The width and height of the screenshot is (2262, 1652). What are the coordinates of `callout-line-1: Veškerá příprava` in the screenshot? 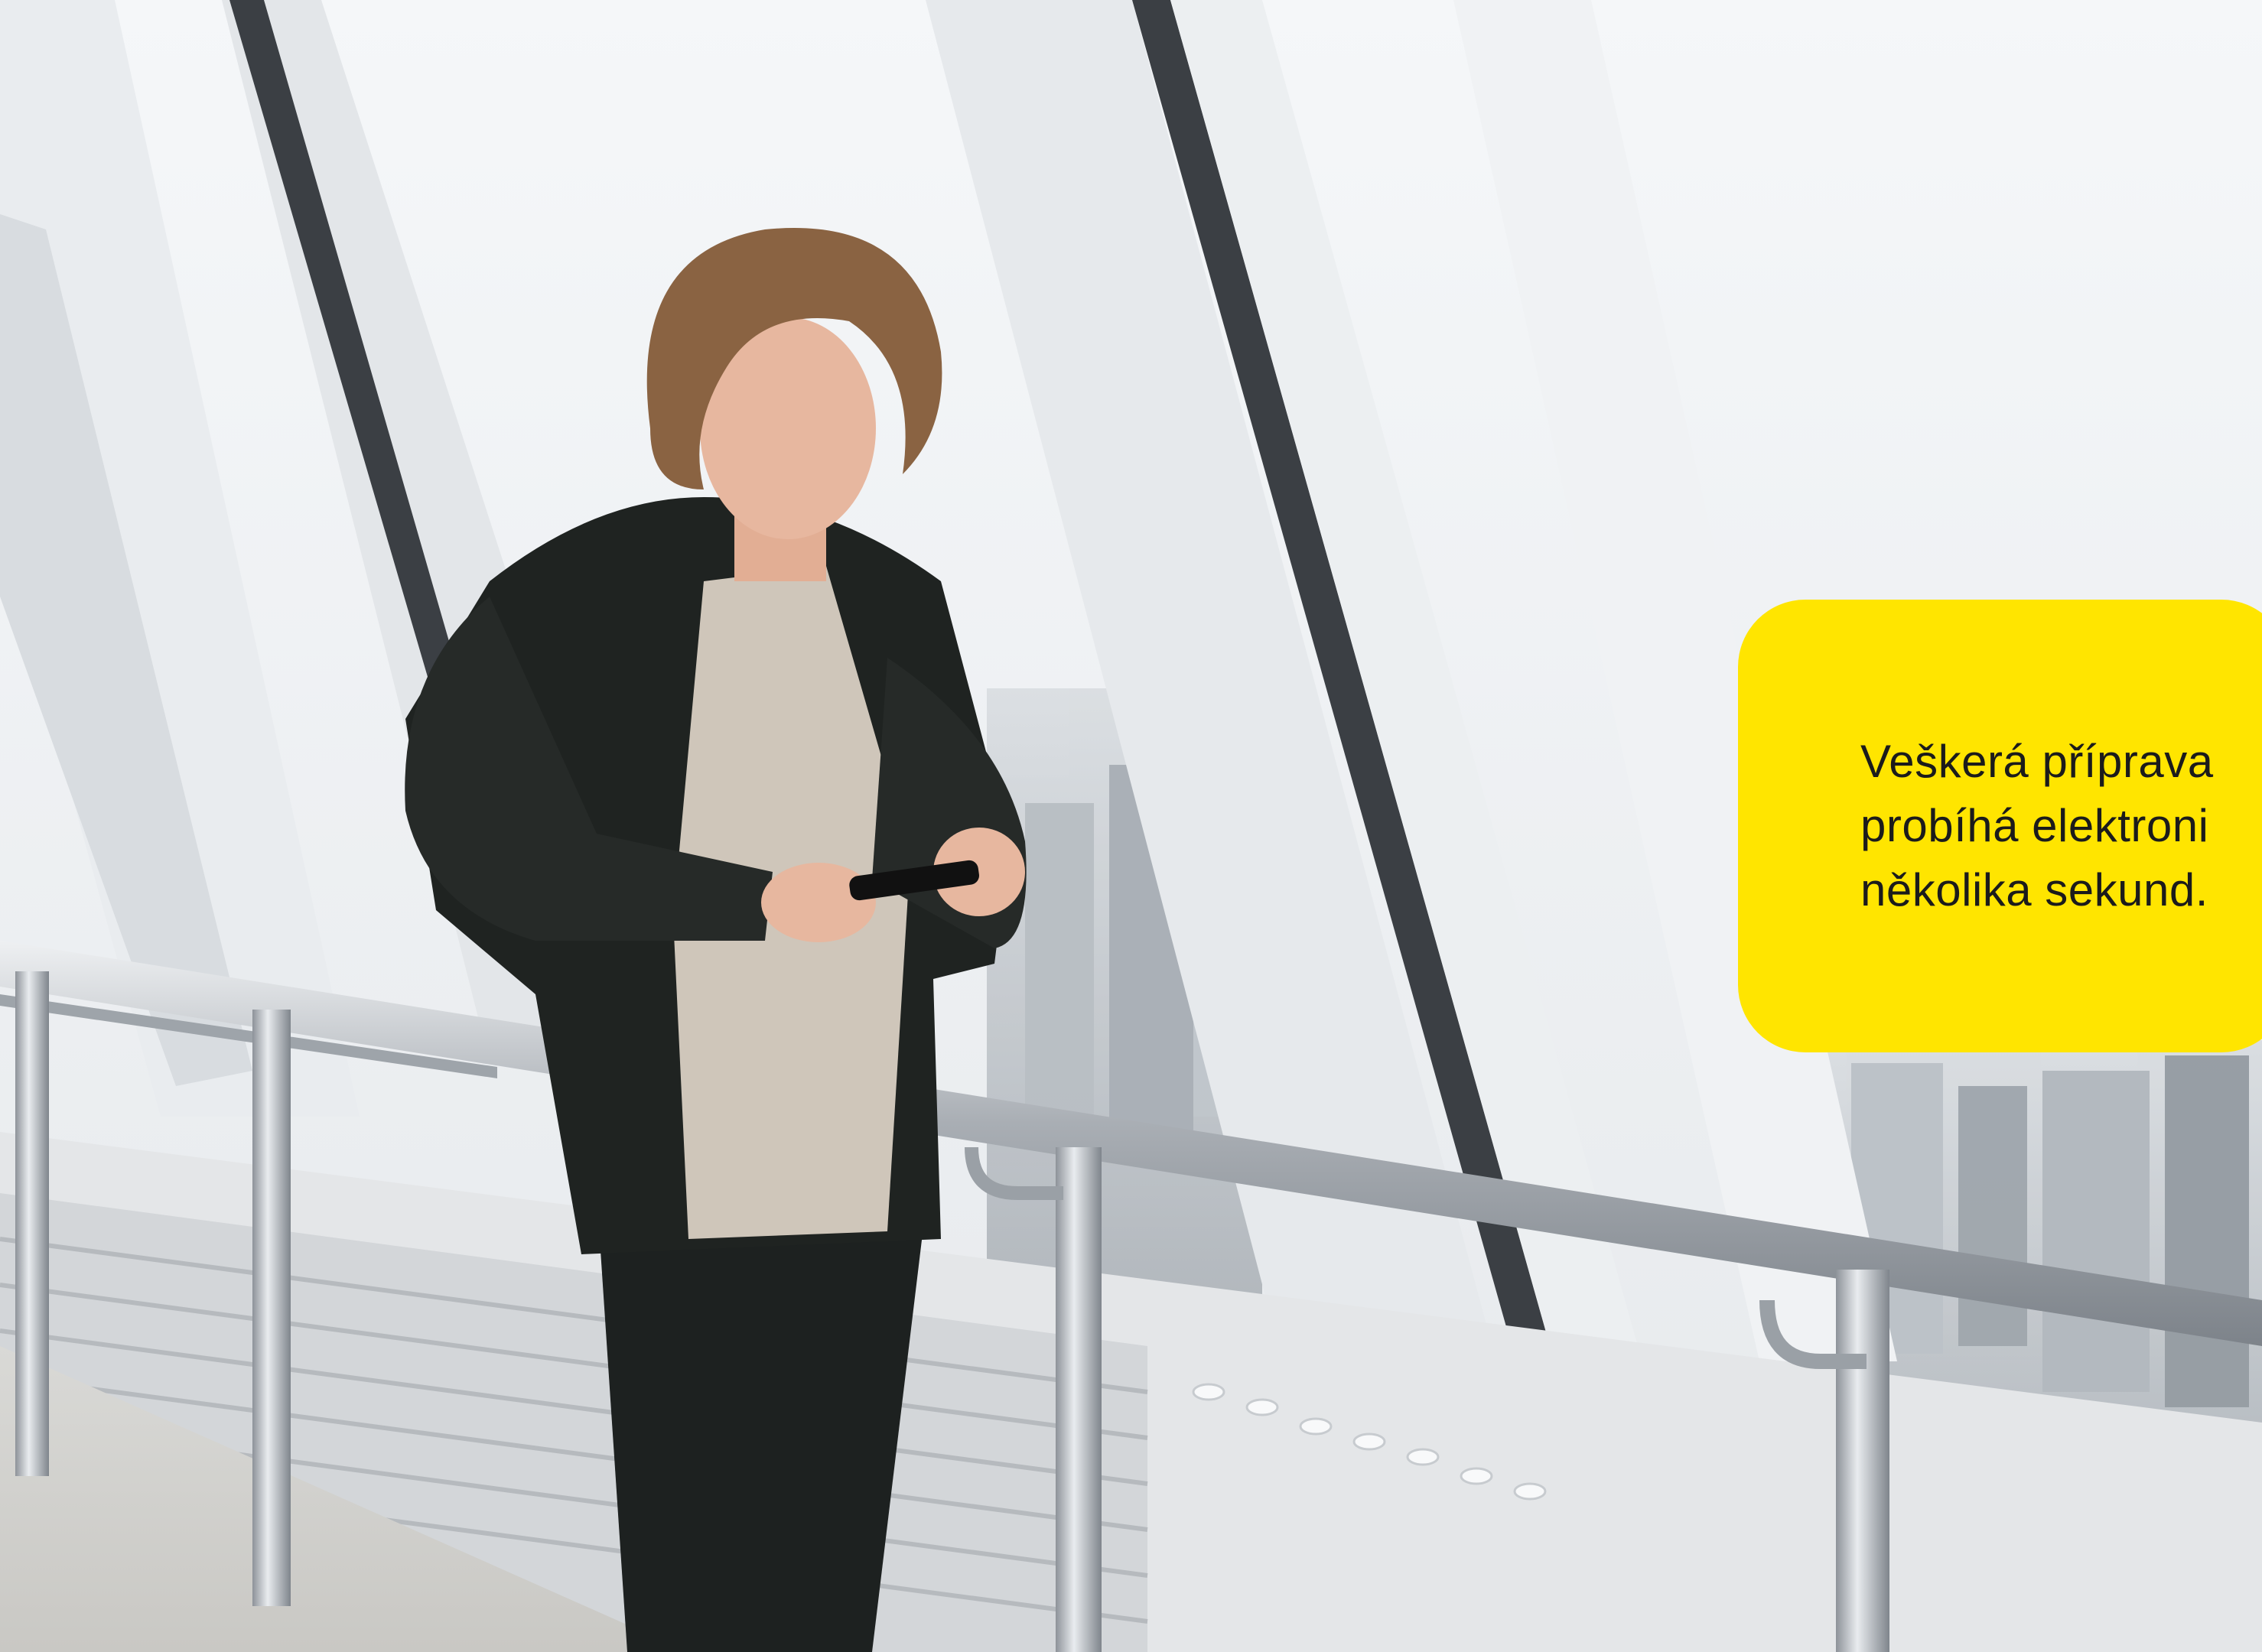 It's located at (2037, 762).